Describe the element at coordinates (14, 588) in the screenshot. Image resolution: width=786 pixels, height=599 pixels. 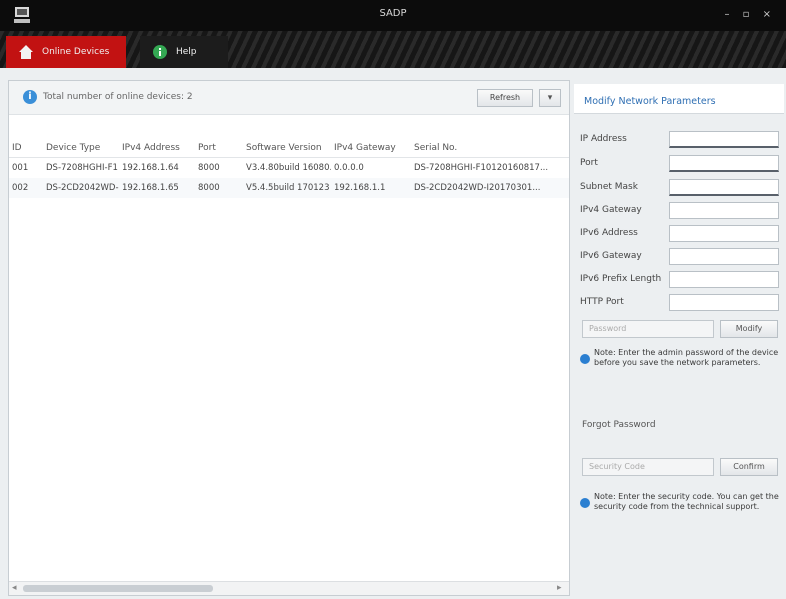
I see `scroll-left-icon: ◂` at that location.